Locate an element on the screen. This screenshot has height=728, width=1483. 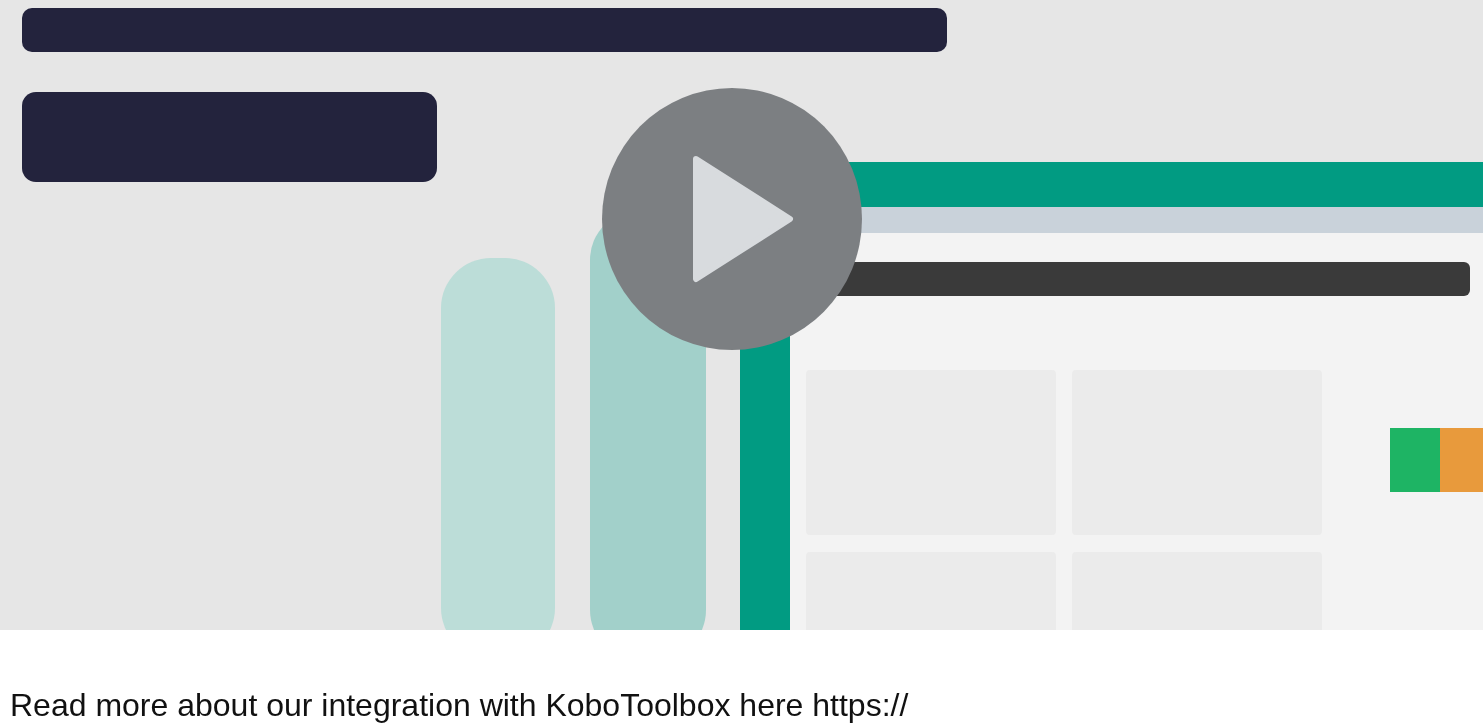
link: https:// is located at coordinates (860, 705).